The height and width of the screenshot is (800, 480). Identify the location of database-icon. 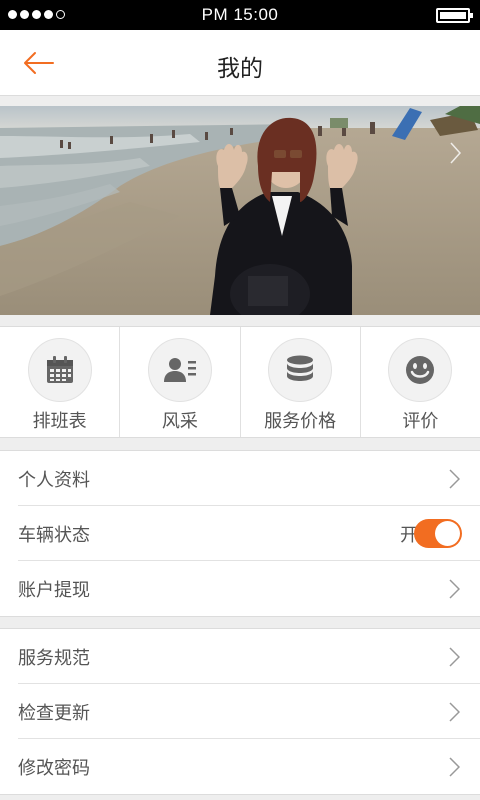
(300, 370).